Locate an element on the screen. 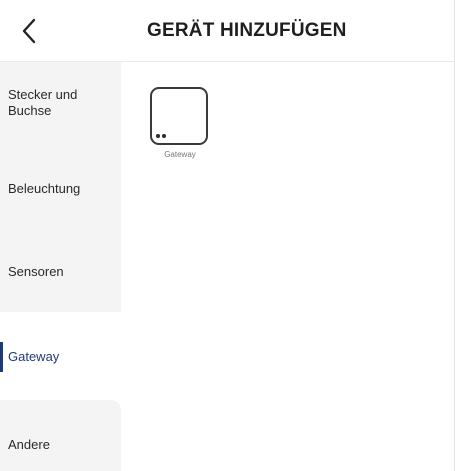 This screenshot has height=471, width=455. sidebar-item-andere: Andere is located at coordinates (60, 435).